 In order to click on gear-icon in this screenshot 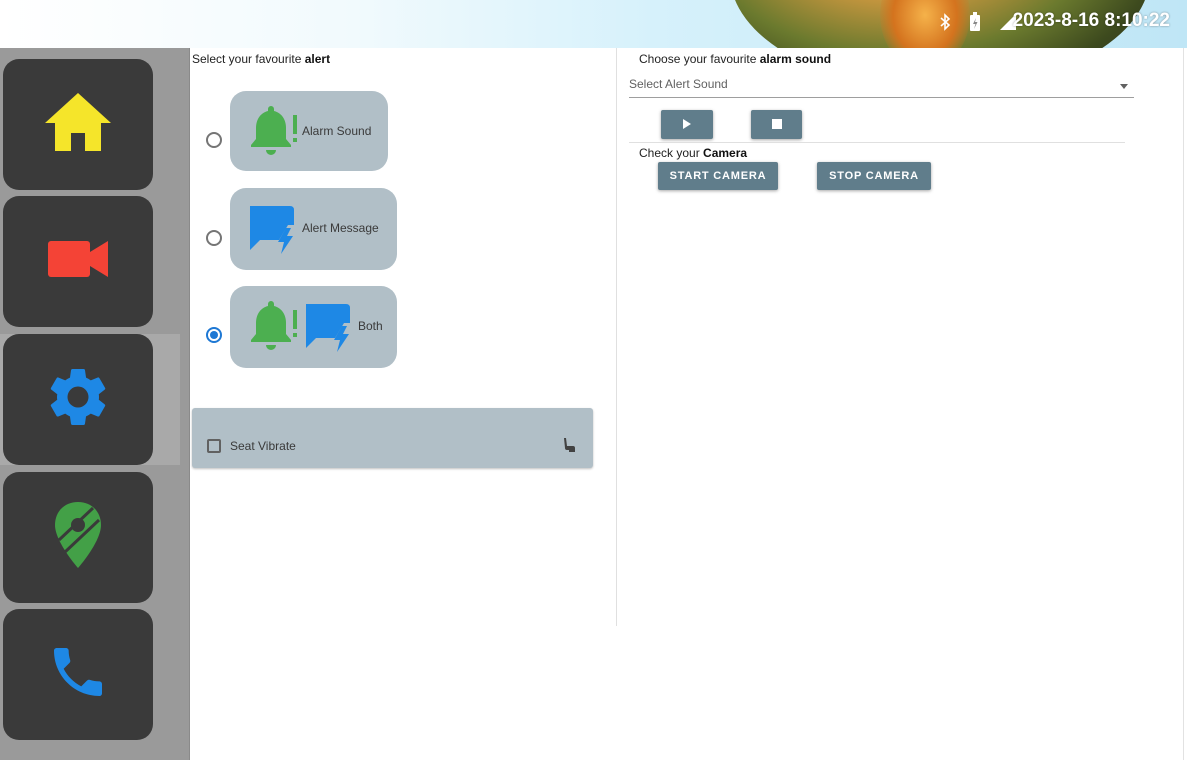, I will do `click(78, 399)`.